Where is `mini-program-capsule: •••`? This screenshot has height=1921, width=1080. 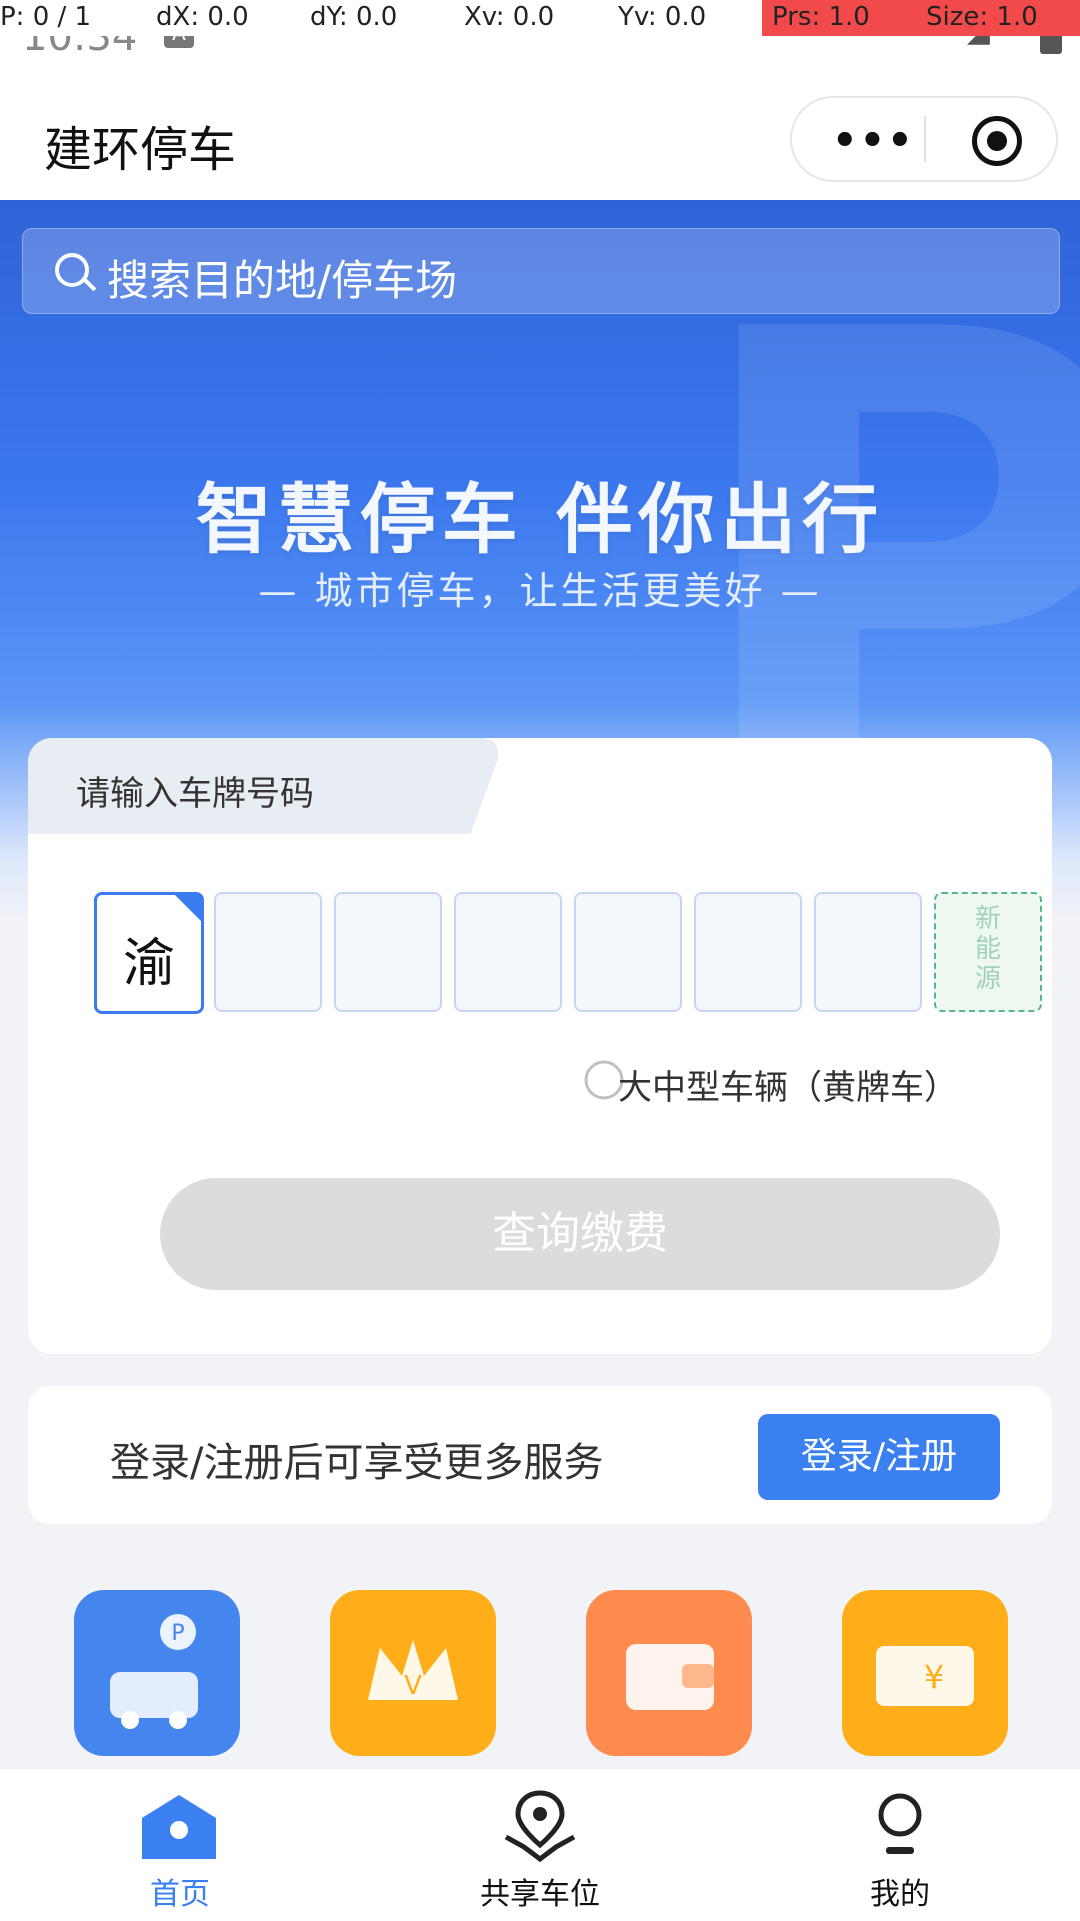 mini-program-capsule: ••• is located at coordinates (924, 139).